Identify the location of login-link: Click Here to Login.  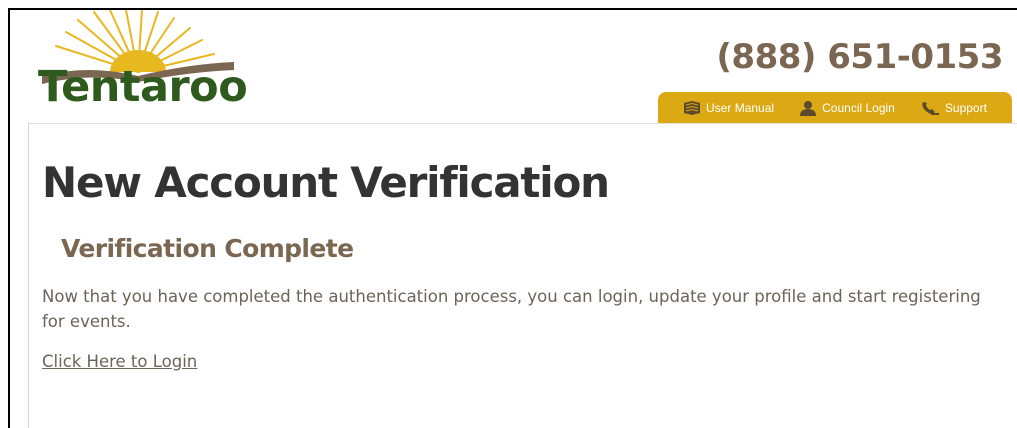
(119, 361).